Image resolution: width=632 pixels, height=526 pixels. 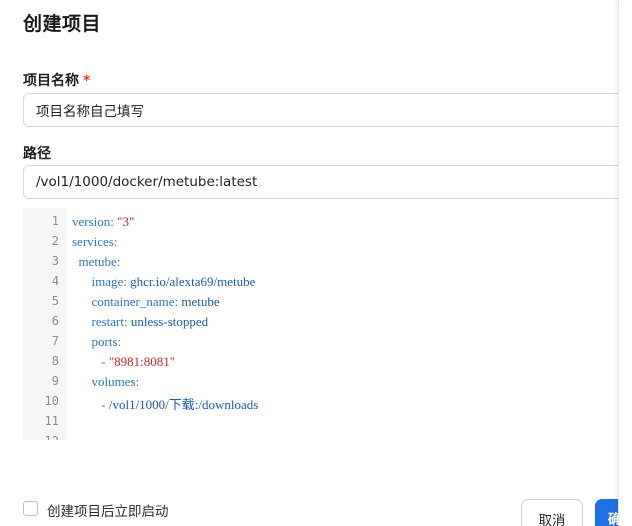 I want to click on line-number: 8, so click(x=55, y=361).